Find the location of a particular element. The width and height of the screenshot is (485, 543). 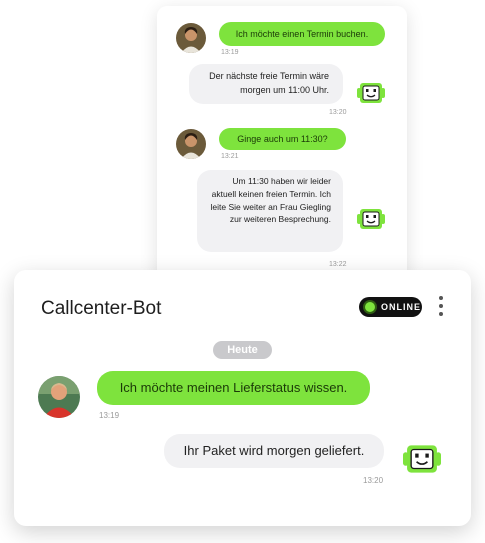

status-badge: ONLINE is located at coordinates (390, 307).